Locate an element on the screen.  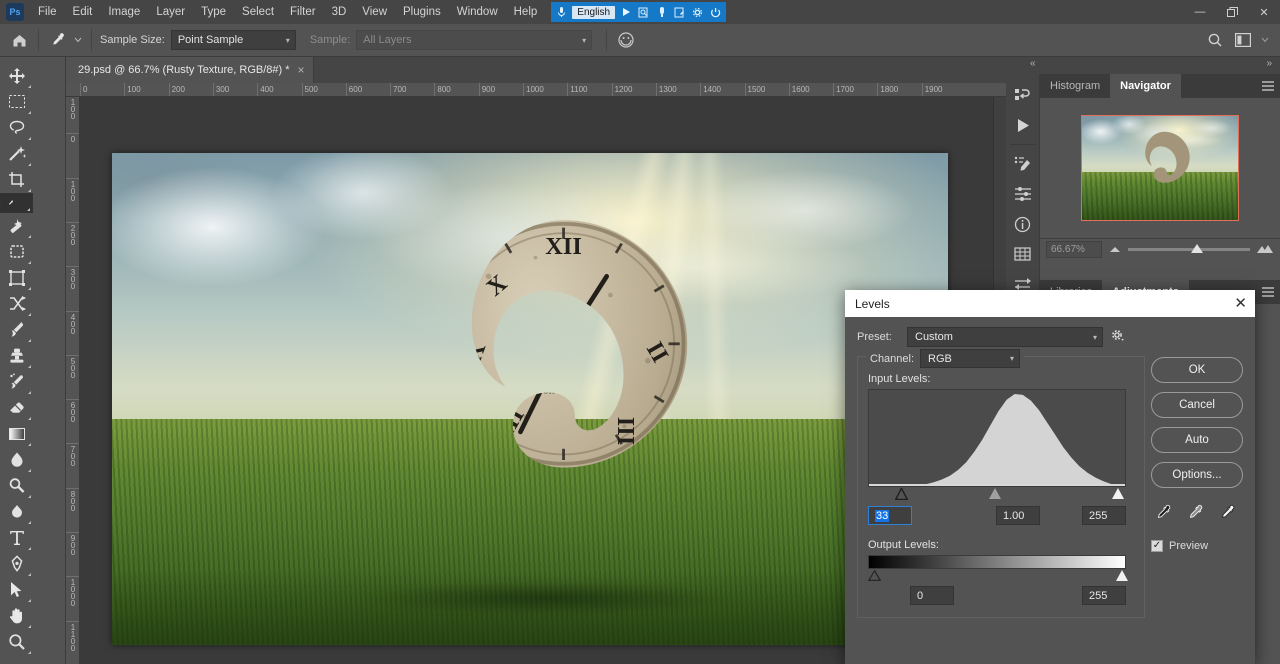
output-white-field: 255 is located at coordinates (1104, 595).